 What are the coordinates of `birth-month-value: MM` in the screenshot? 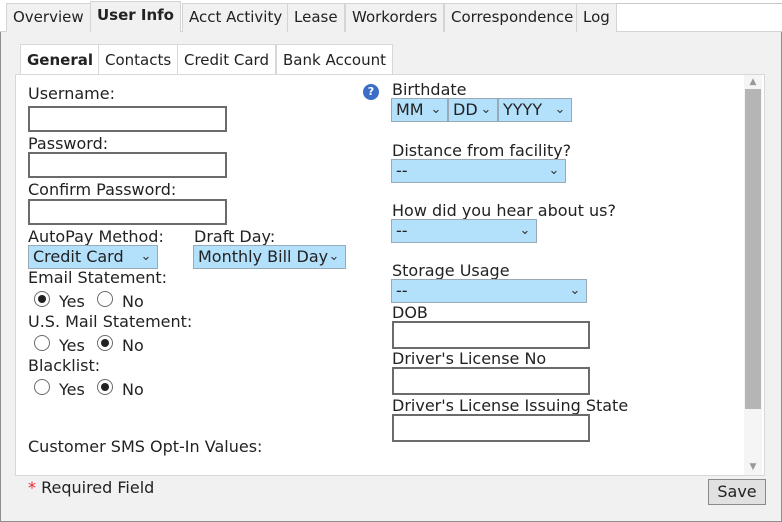 It's located at (410, 109).